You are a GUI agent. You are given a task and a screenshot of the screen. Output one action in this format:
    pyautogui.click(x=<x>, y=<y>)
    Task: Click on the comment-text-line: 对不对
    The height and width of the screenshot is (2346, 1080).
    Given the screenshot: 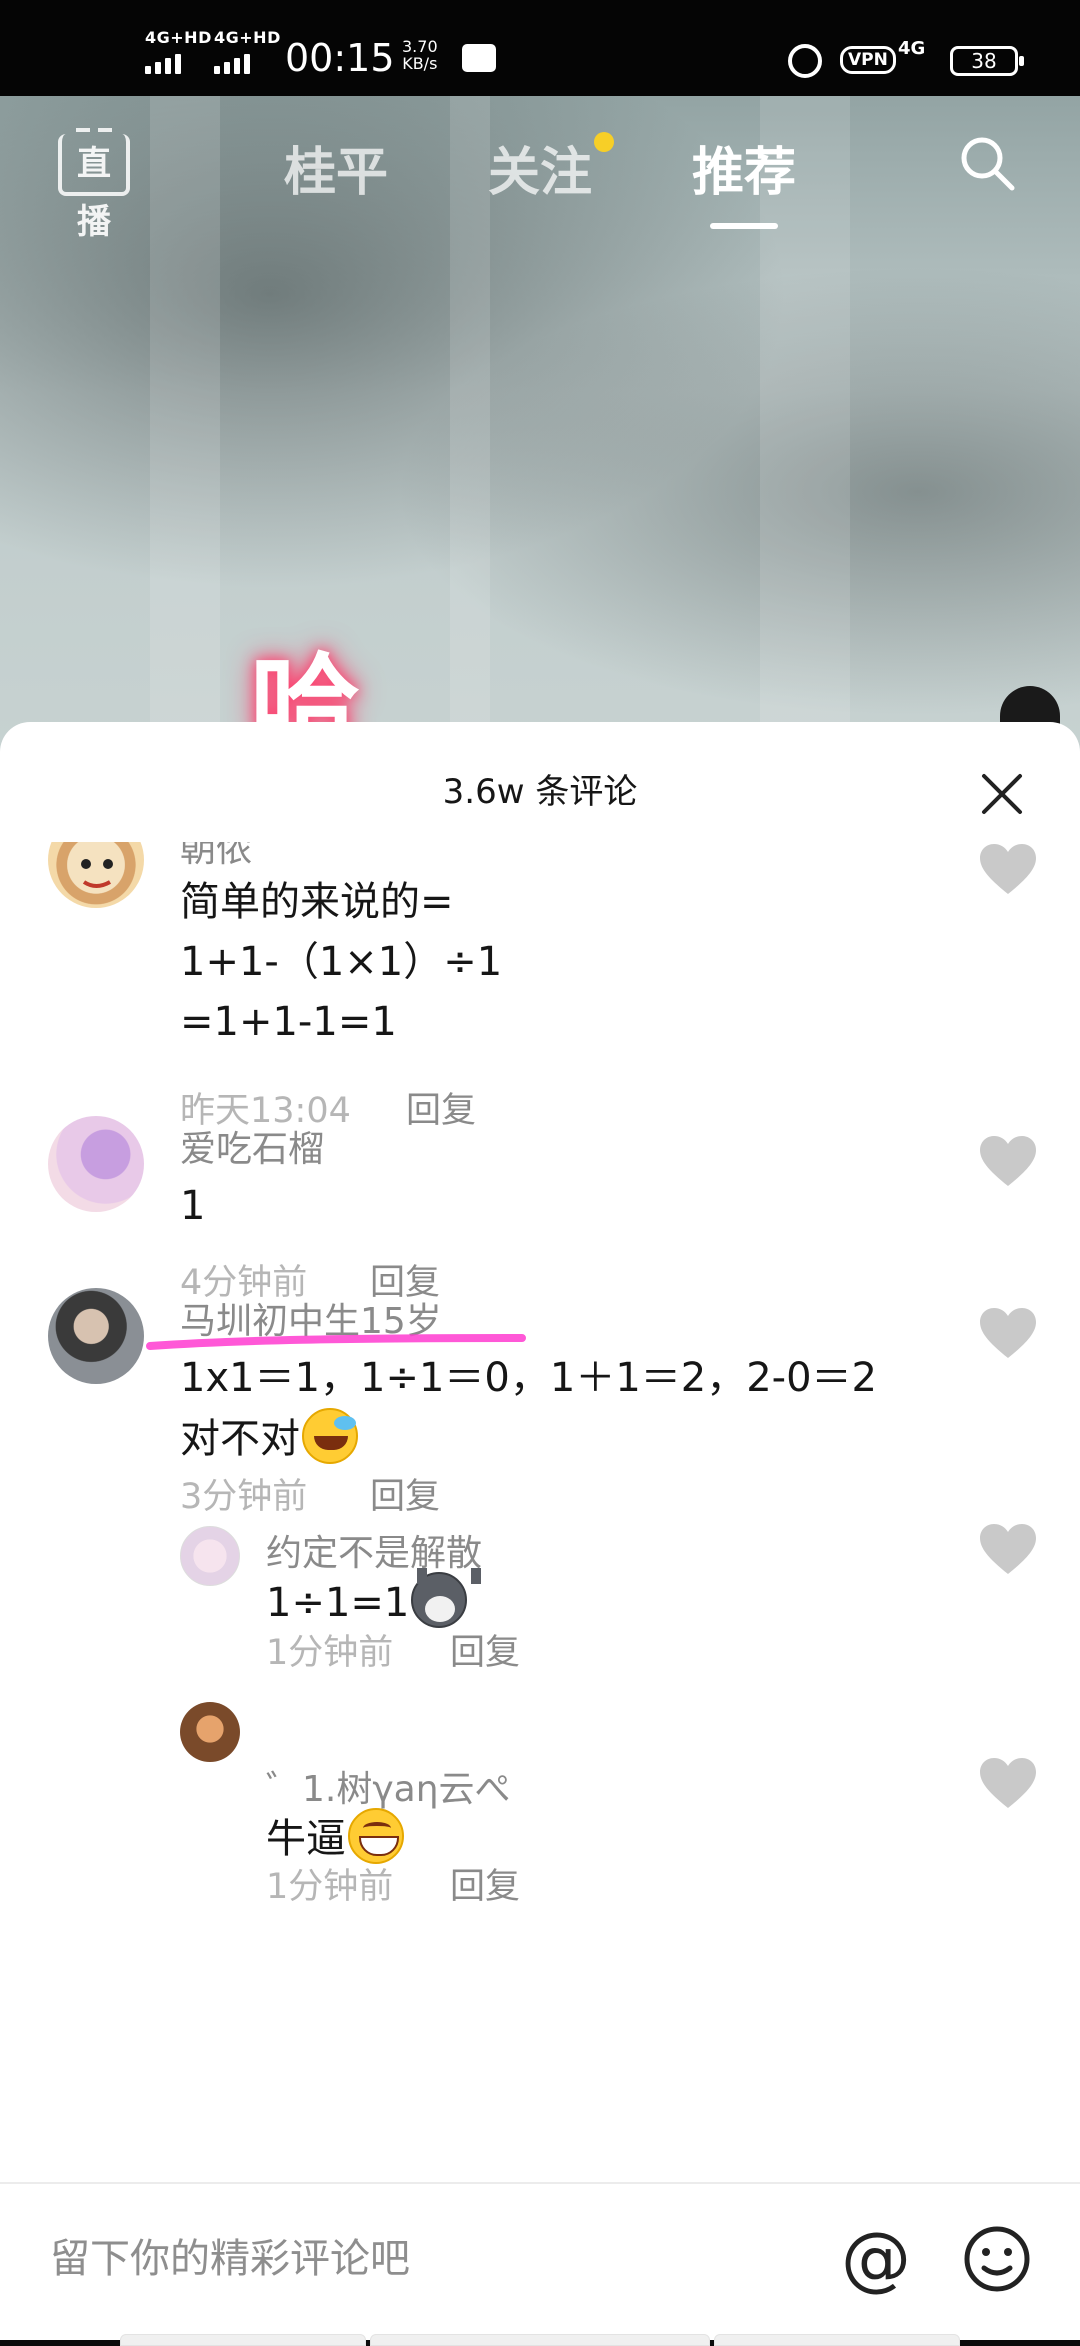 What is the action you would take?
    pyautogui.click(x=269, y=1438)
    